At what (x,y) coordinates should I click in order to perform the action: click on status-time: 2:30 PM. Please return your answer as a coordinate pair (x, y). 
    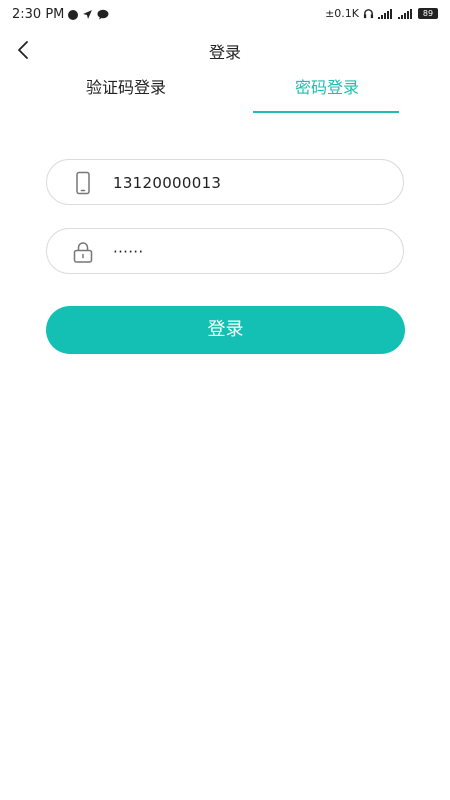
    Looking at the image, I should click on (38, 14).